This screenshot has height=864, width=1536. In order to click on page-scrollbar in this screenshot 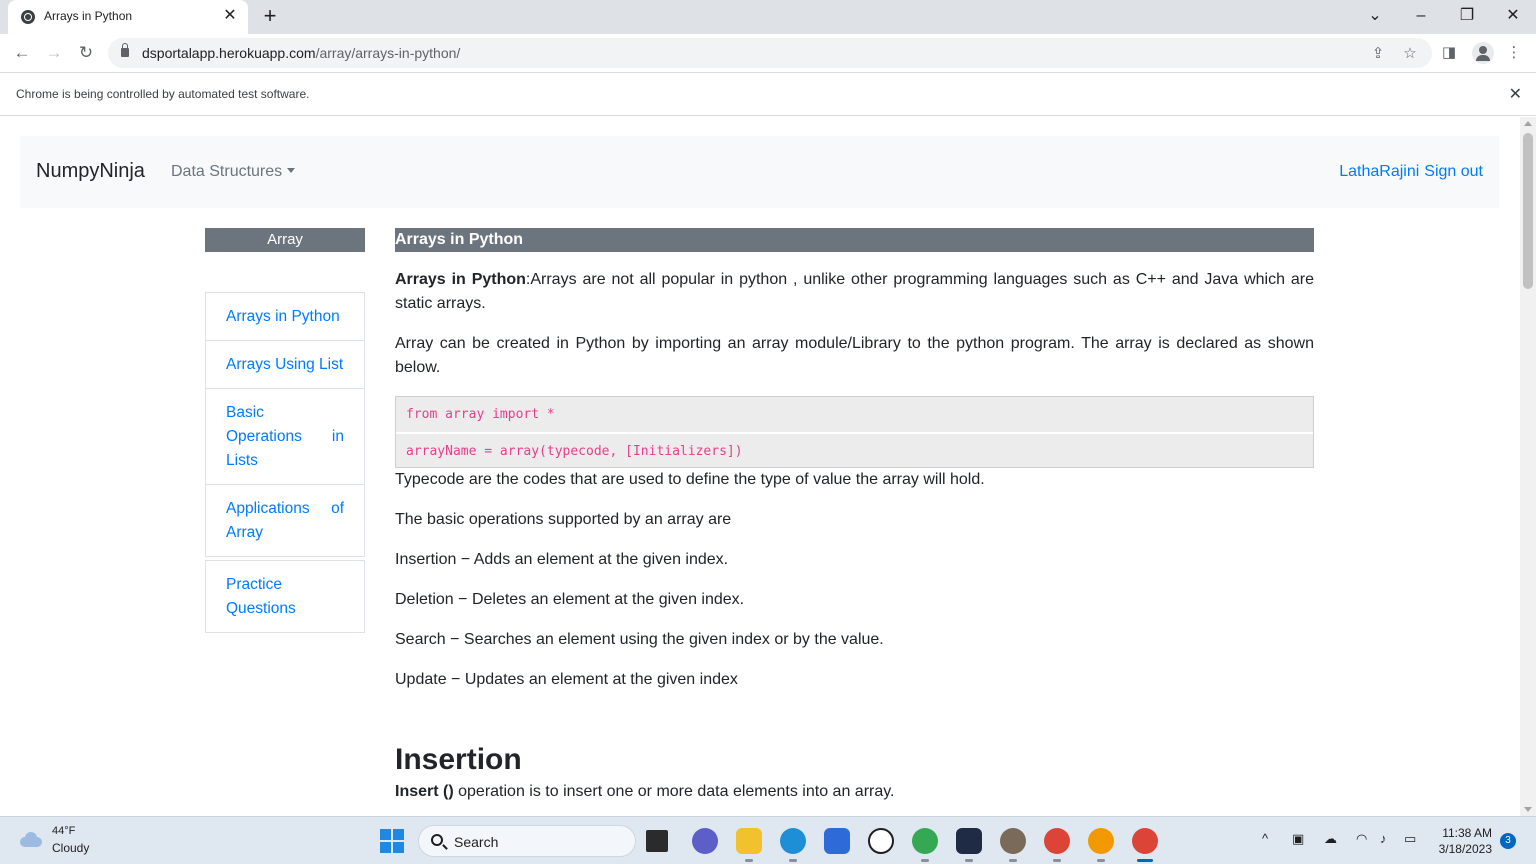, I will do `click(1528, 466)`.